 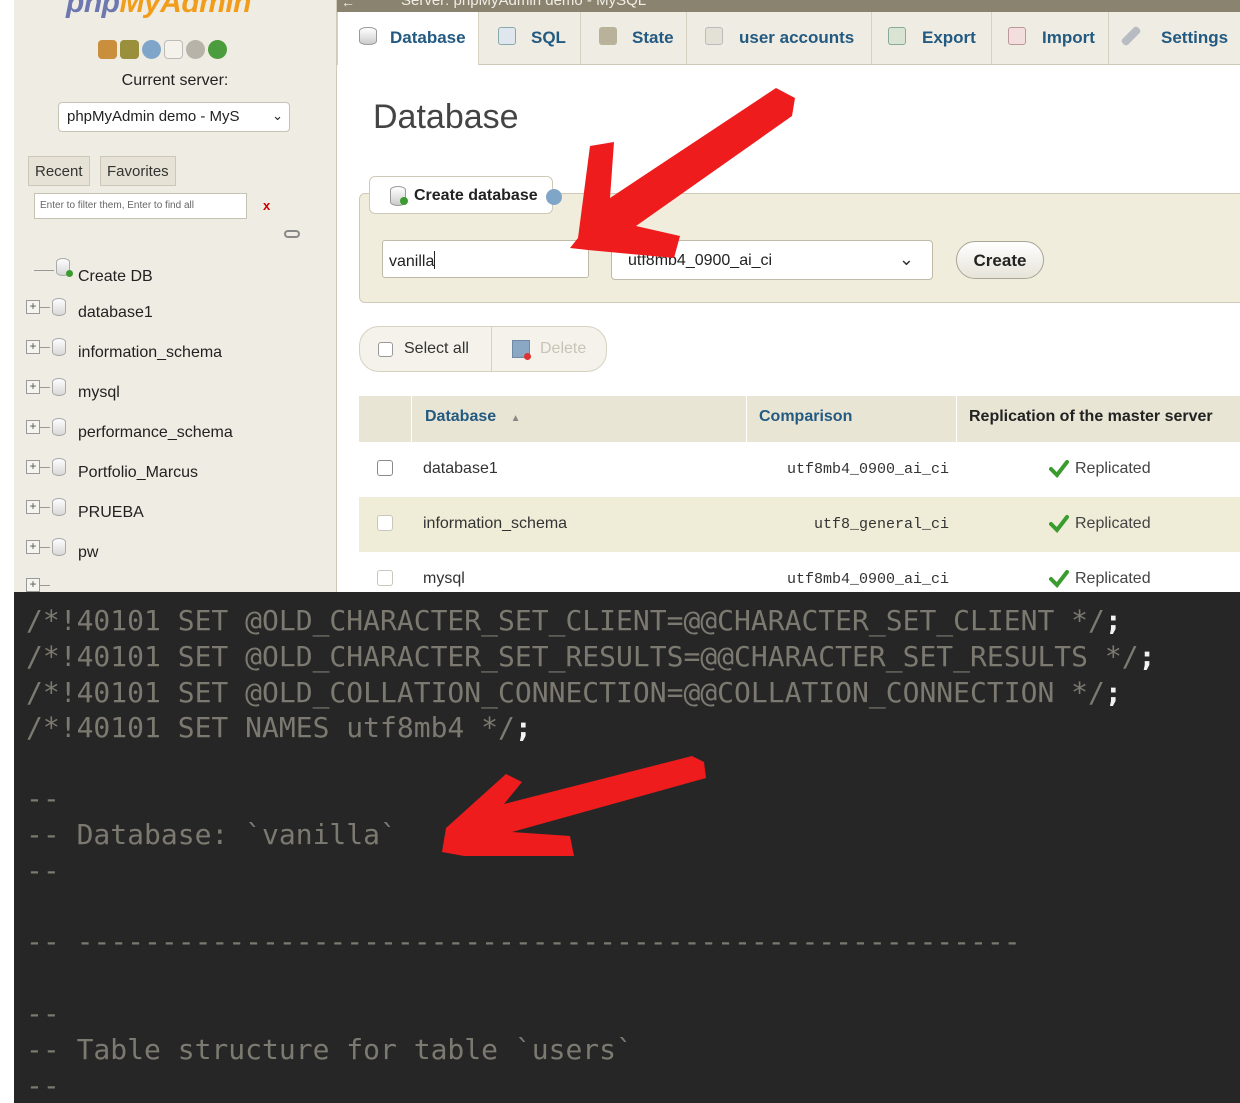 I want to click on select-all-button: Select all, so click(x=426, y=349).